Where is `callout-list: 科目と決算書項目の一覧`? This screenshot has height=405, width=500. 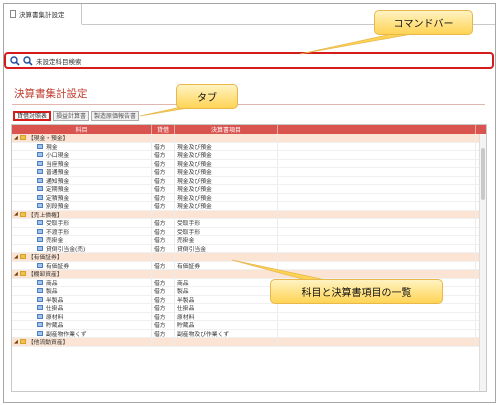
callout-list: 科目と決算書項目の一覧 is located at coordinates (356, 291).